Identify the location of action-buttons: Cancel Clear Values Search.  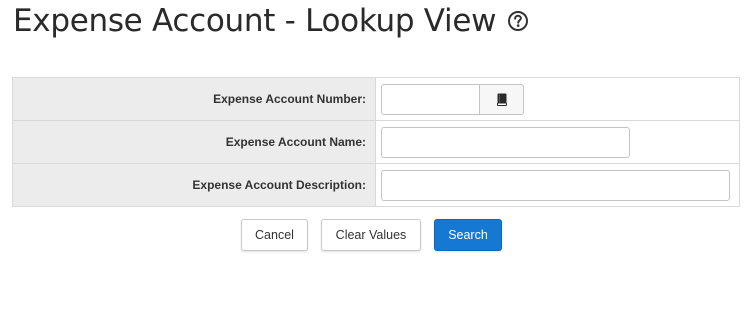
(371, 235).